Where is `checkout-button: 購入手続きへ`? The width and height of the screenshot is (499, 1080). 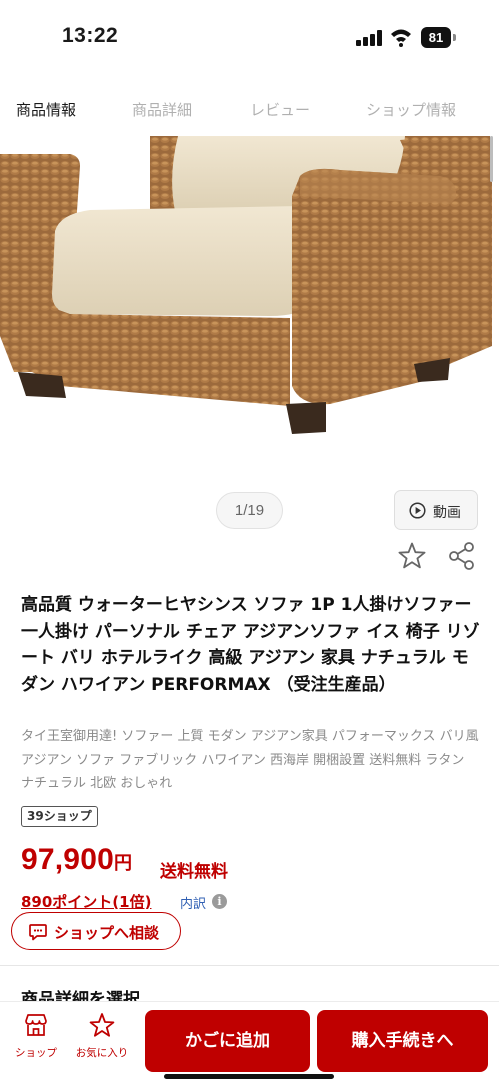
checkout-button: 購入手続きへ is located at coordinates (402, 1041).